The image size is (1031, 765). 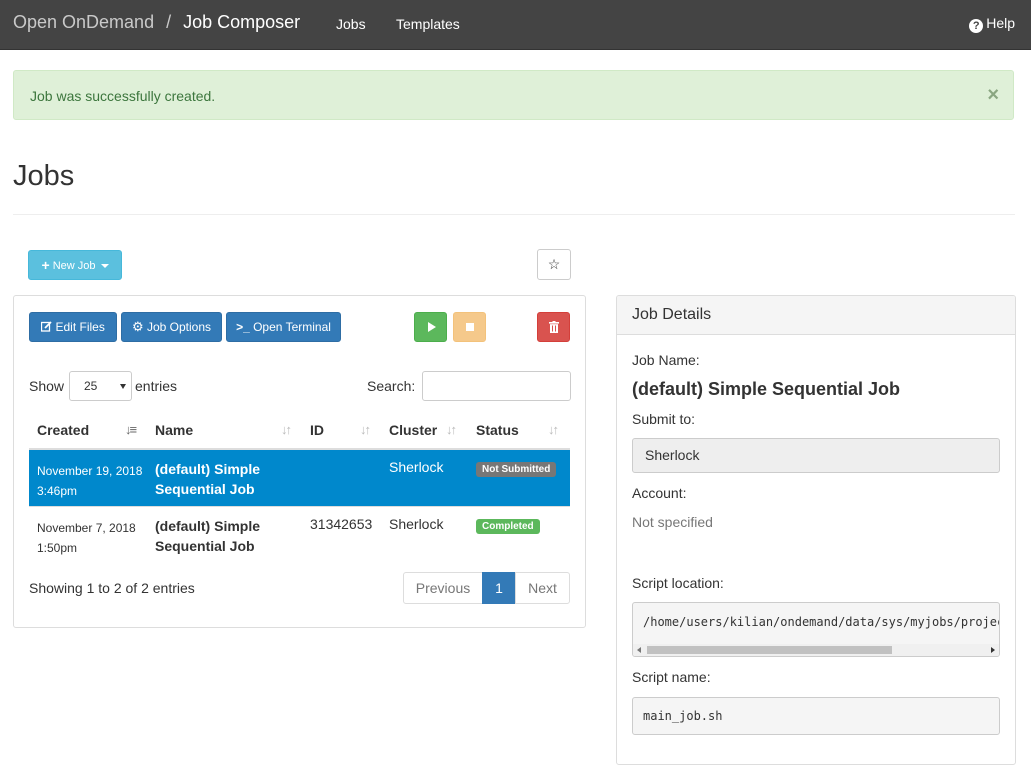 What do you see at coordinates (47, 386) in the screenshot?
I see `show-label: Show` at bounding box center [47, 386].